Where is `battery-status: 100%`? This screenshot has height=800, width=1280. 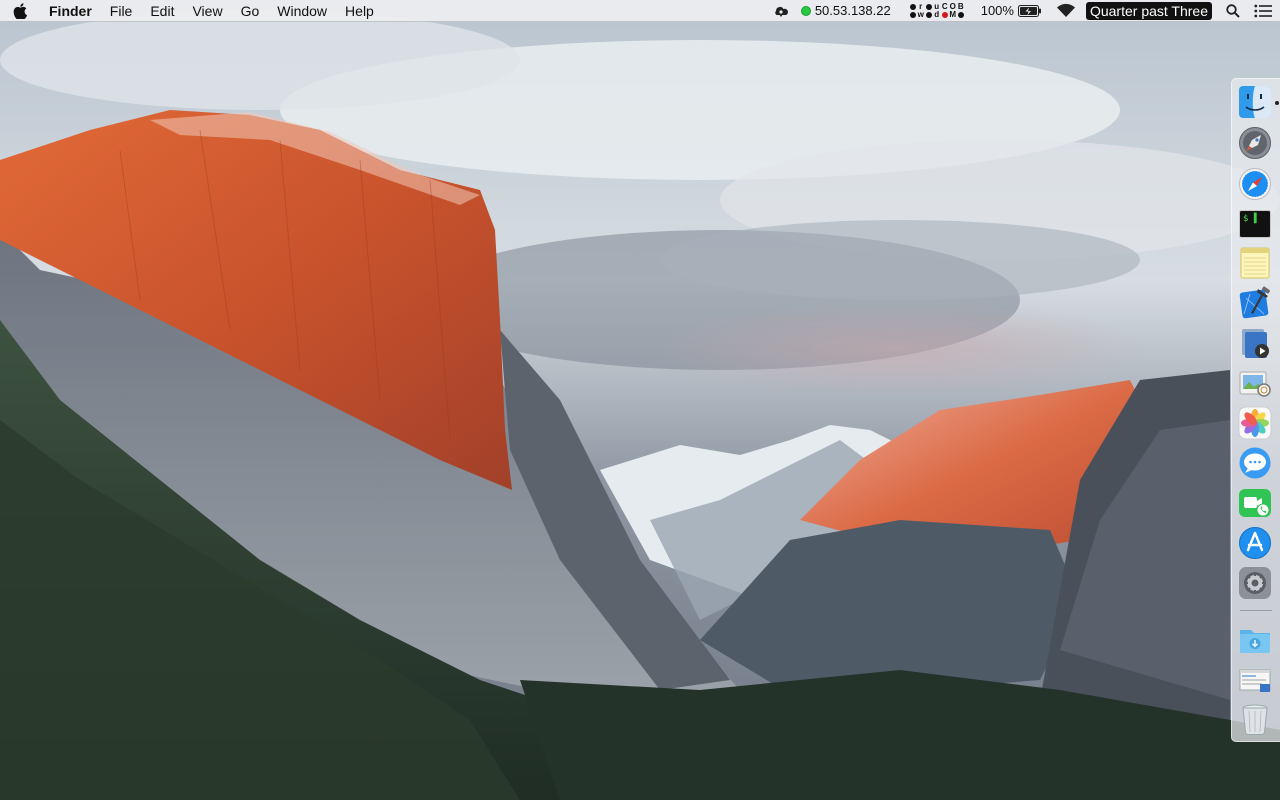 battery-status: 100% is located at coordinates (1011, 11).